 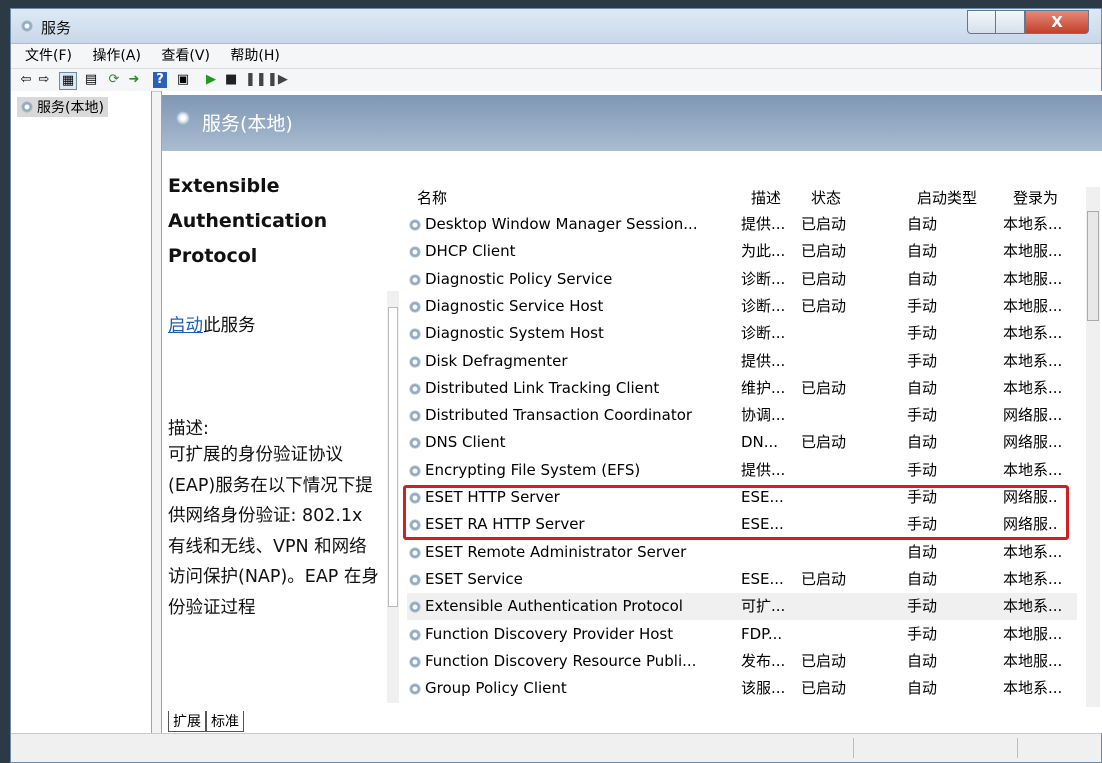 What do you see at coordinates (826, 198) in the screenshot?
I see `col-status: 状态` at bounding box center [826, 198].